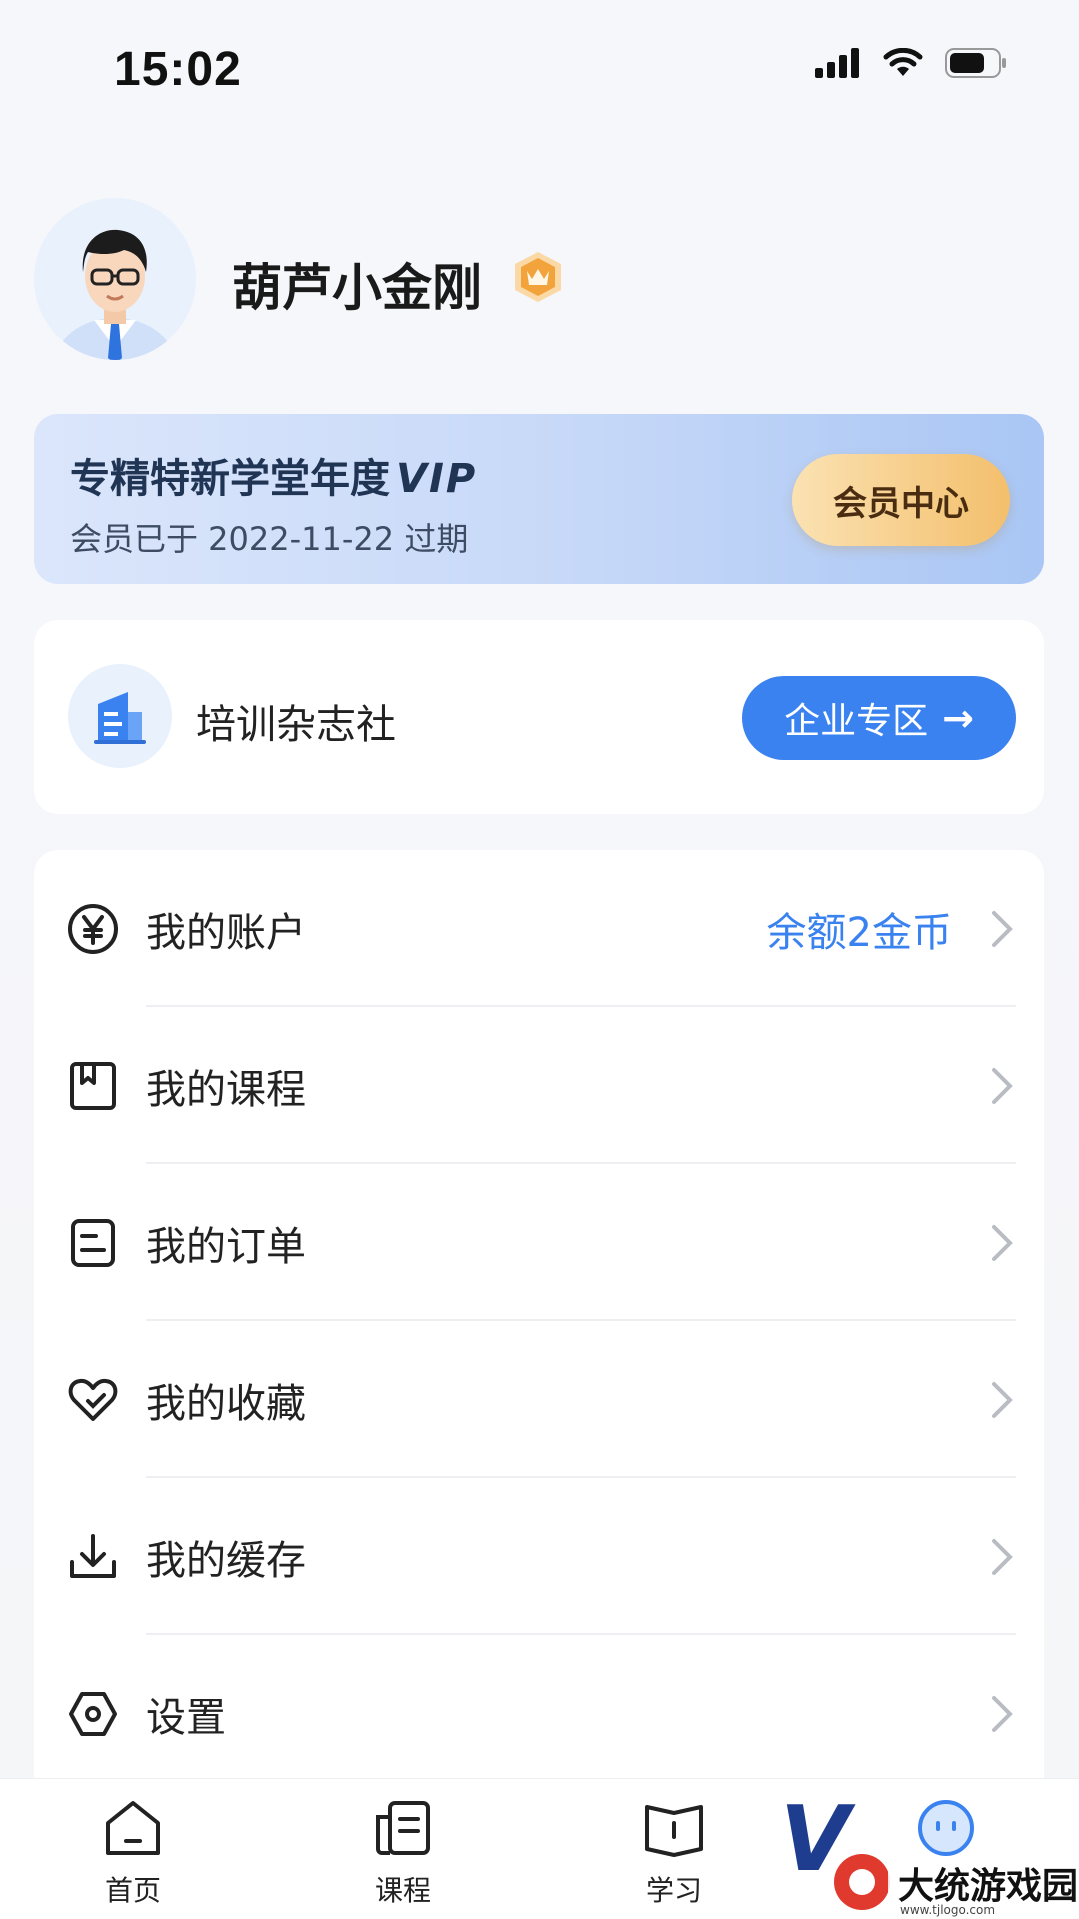 This screenshot has height=1919, width=1079. I want to click on menu-item-label: 我的账户, so click(226, 932).